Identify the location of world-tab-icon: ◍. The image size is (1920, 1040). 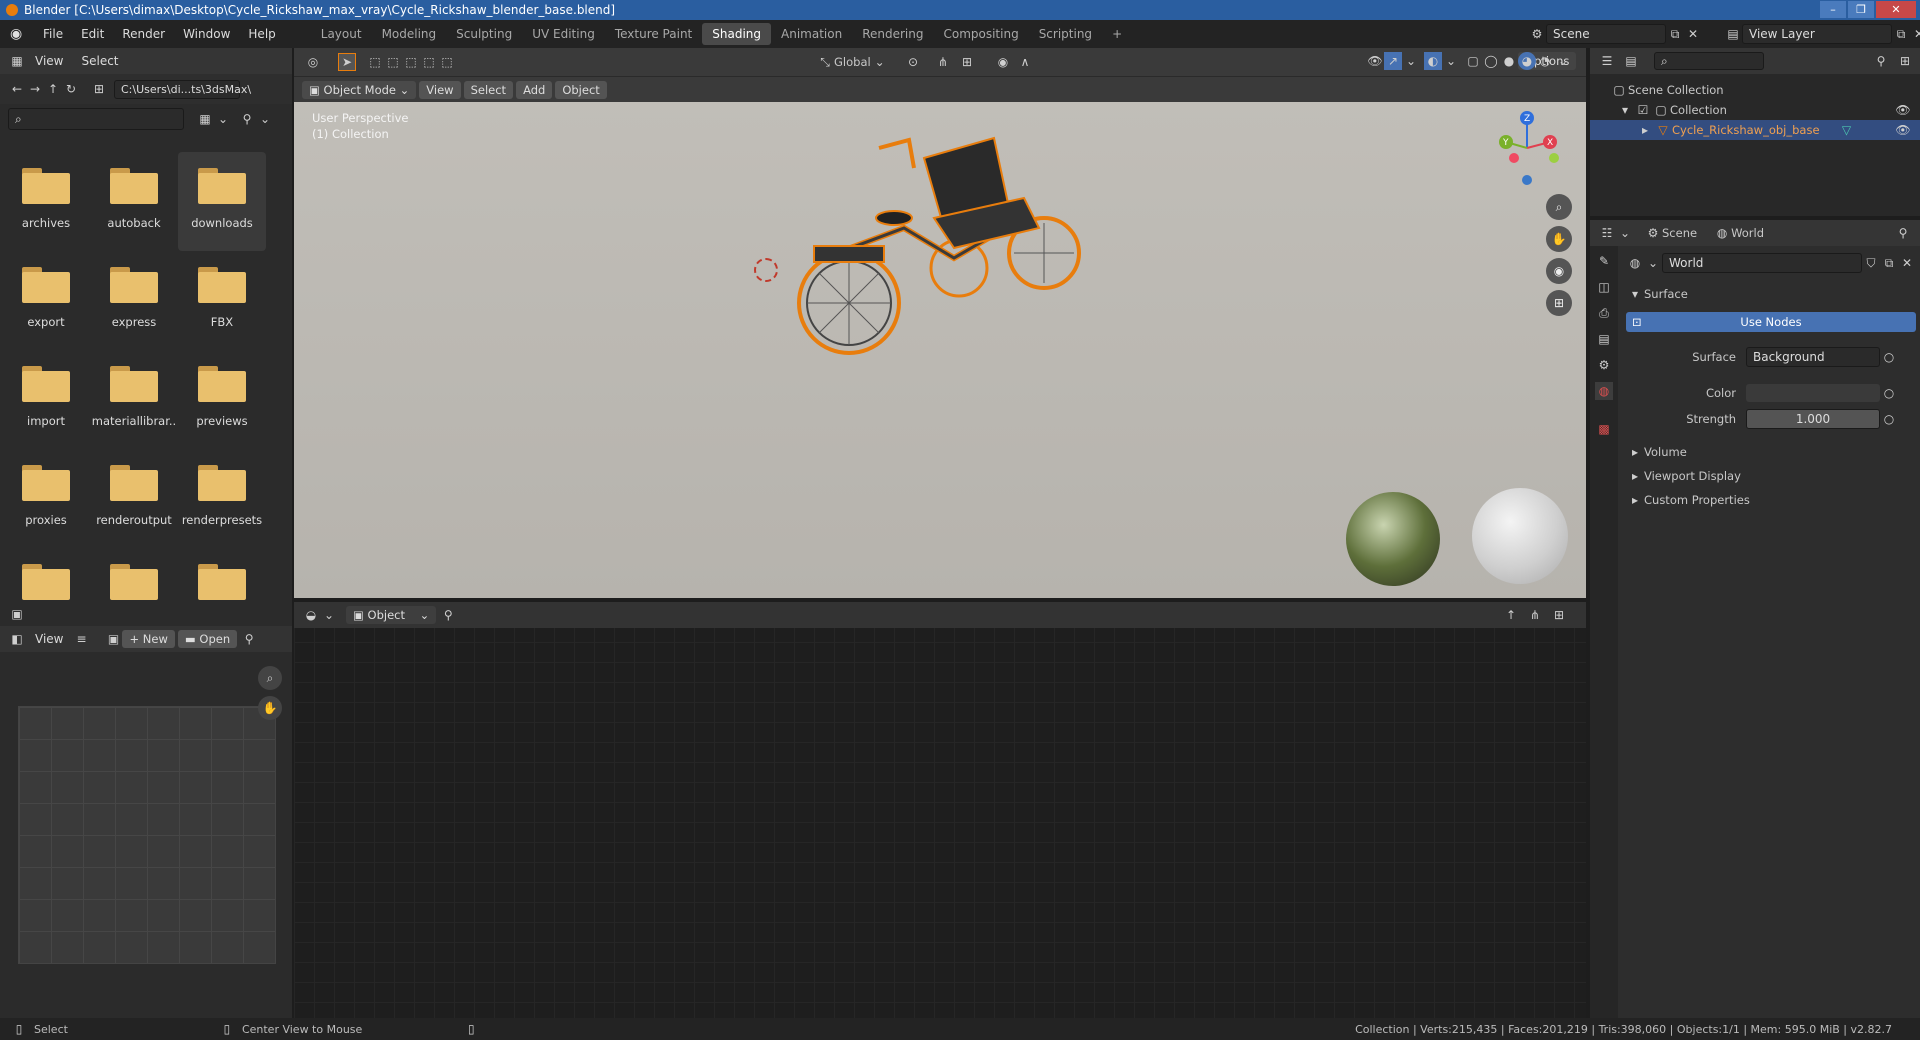
(1604, 391).